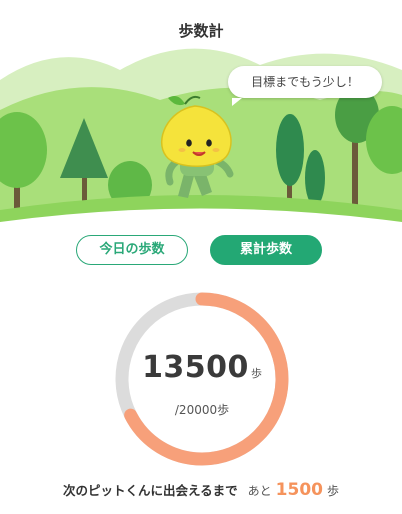  I want to click on remaining-message-text: 次のピットくんに出会えるまで, so click(150, 490).